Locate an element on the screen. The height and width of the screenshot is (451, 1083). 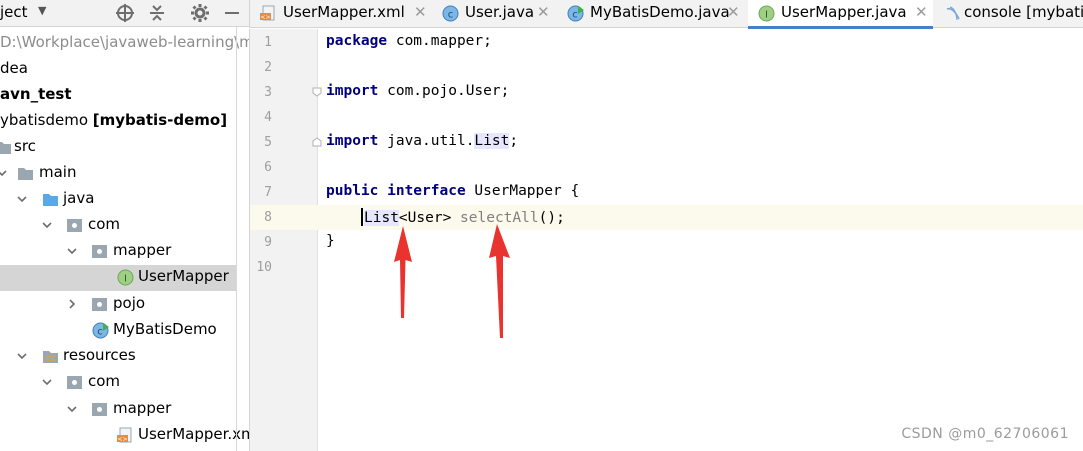
code-line-8: List<User> selectAll(); is located at coordinates (463, 217).